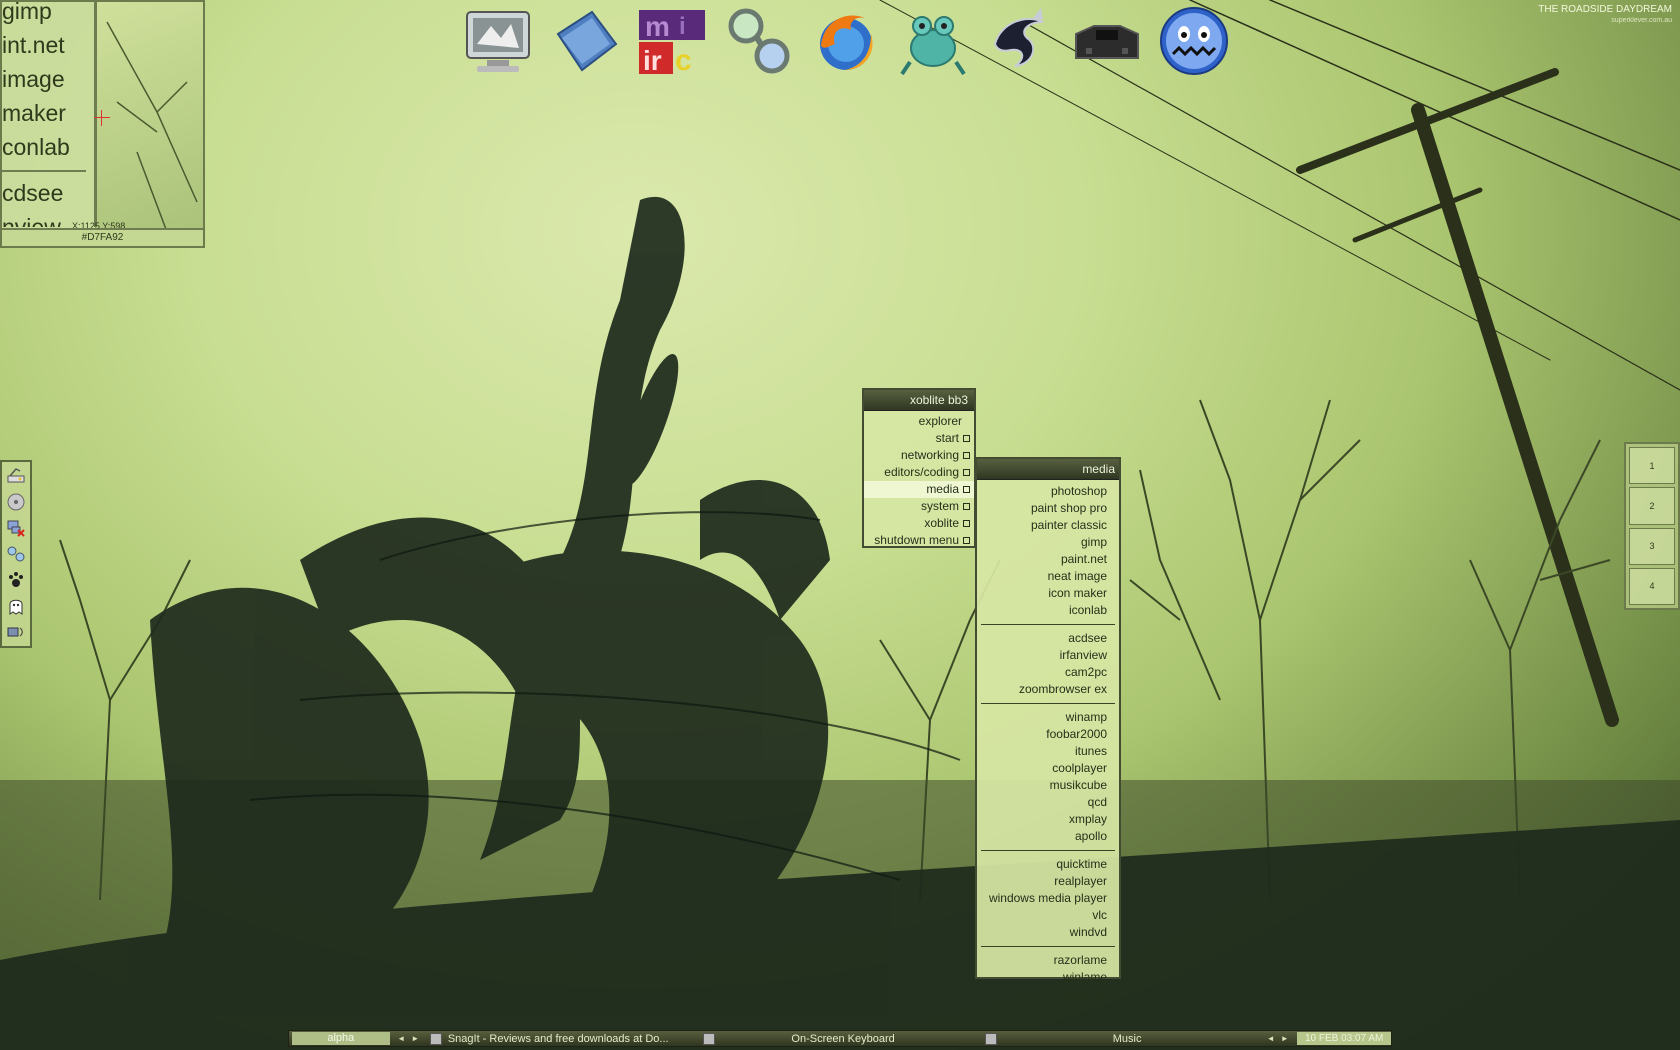  What do you see at coordinates (1048, 689) in the screenshot?
I see `media-menu-item: zoombrowser ex` at bounding box center [1048, 689].